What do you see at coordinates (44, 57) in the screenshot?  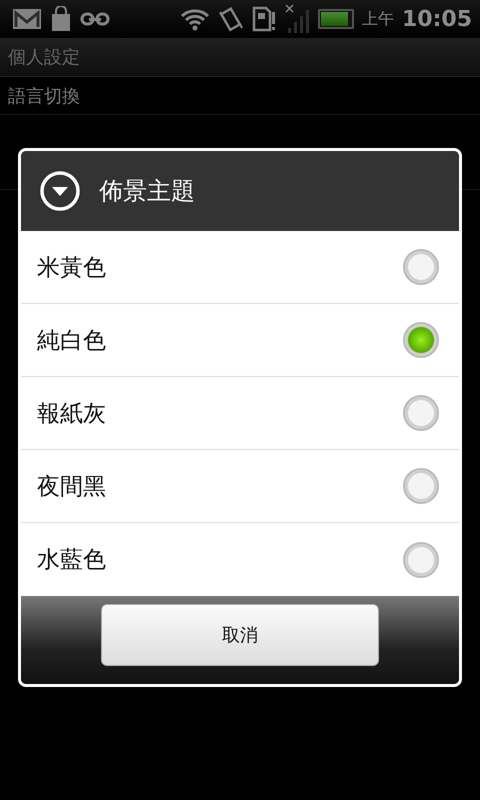 I see `section-title: 個人設定` at bounding box center [44, 57].